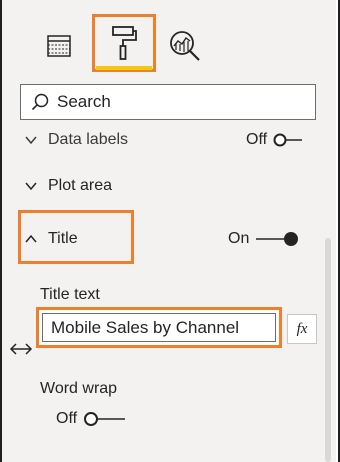 The width and height of the screenshot is (340, 462). What do you see at coordinates (239, 238) in the screenshot?
I see `toggle-state-label: On` at bounding box center [239, 238].